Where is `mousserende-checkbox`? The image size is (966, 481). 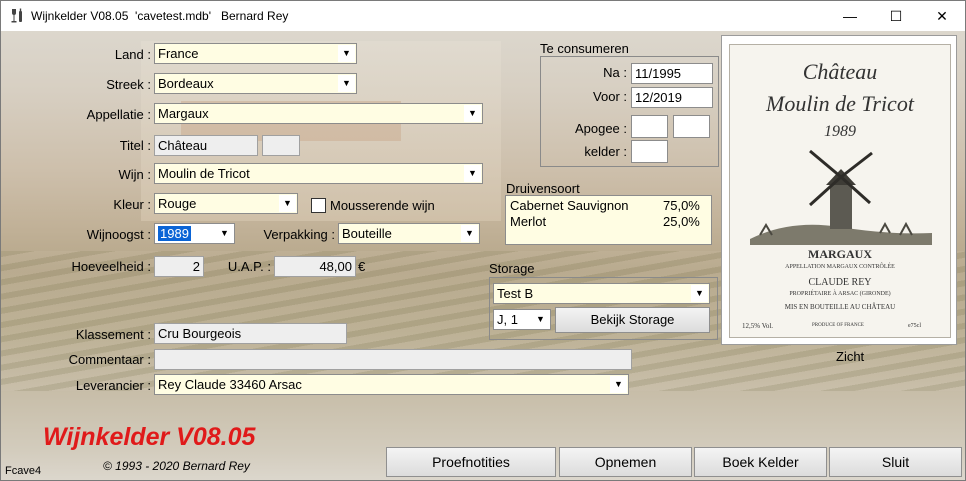
mousserende-checkbox is located at coordinates (318, 205).